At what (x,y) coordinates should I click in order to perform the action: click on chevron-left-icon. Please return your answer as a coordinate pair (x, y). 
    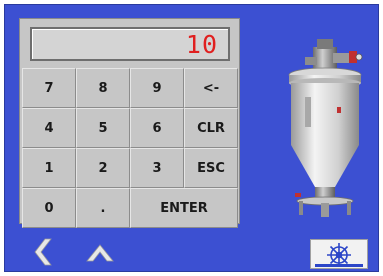
    Looking at the image, I should click on (43, 252).